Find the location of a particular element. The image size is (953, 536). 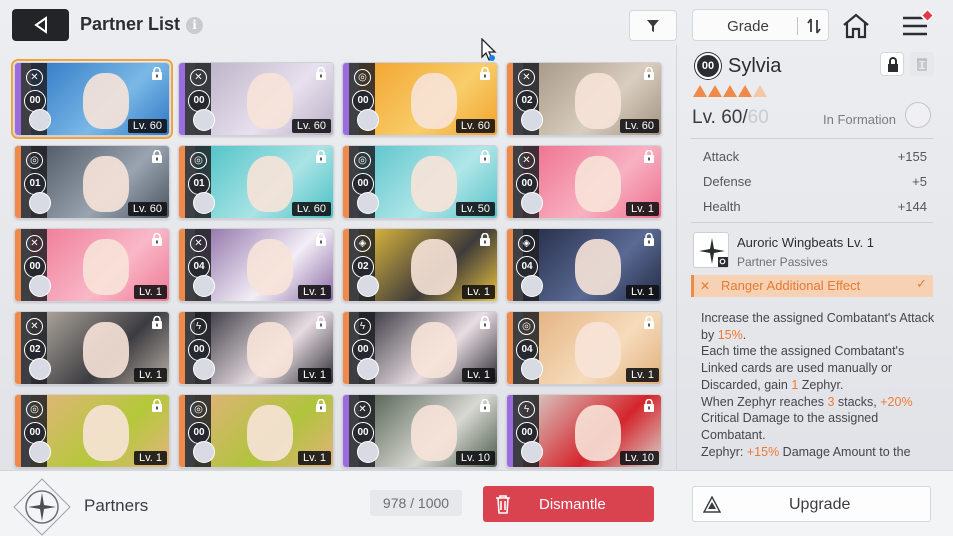

upgrade-label: Upgrade is located at coordinates (820, 504).